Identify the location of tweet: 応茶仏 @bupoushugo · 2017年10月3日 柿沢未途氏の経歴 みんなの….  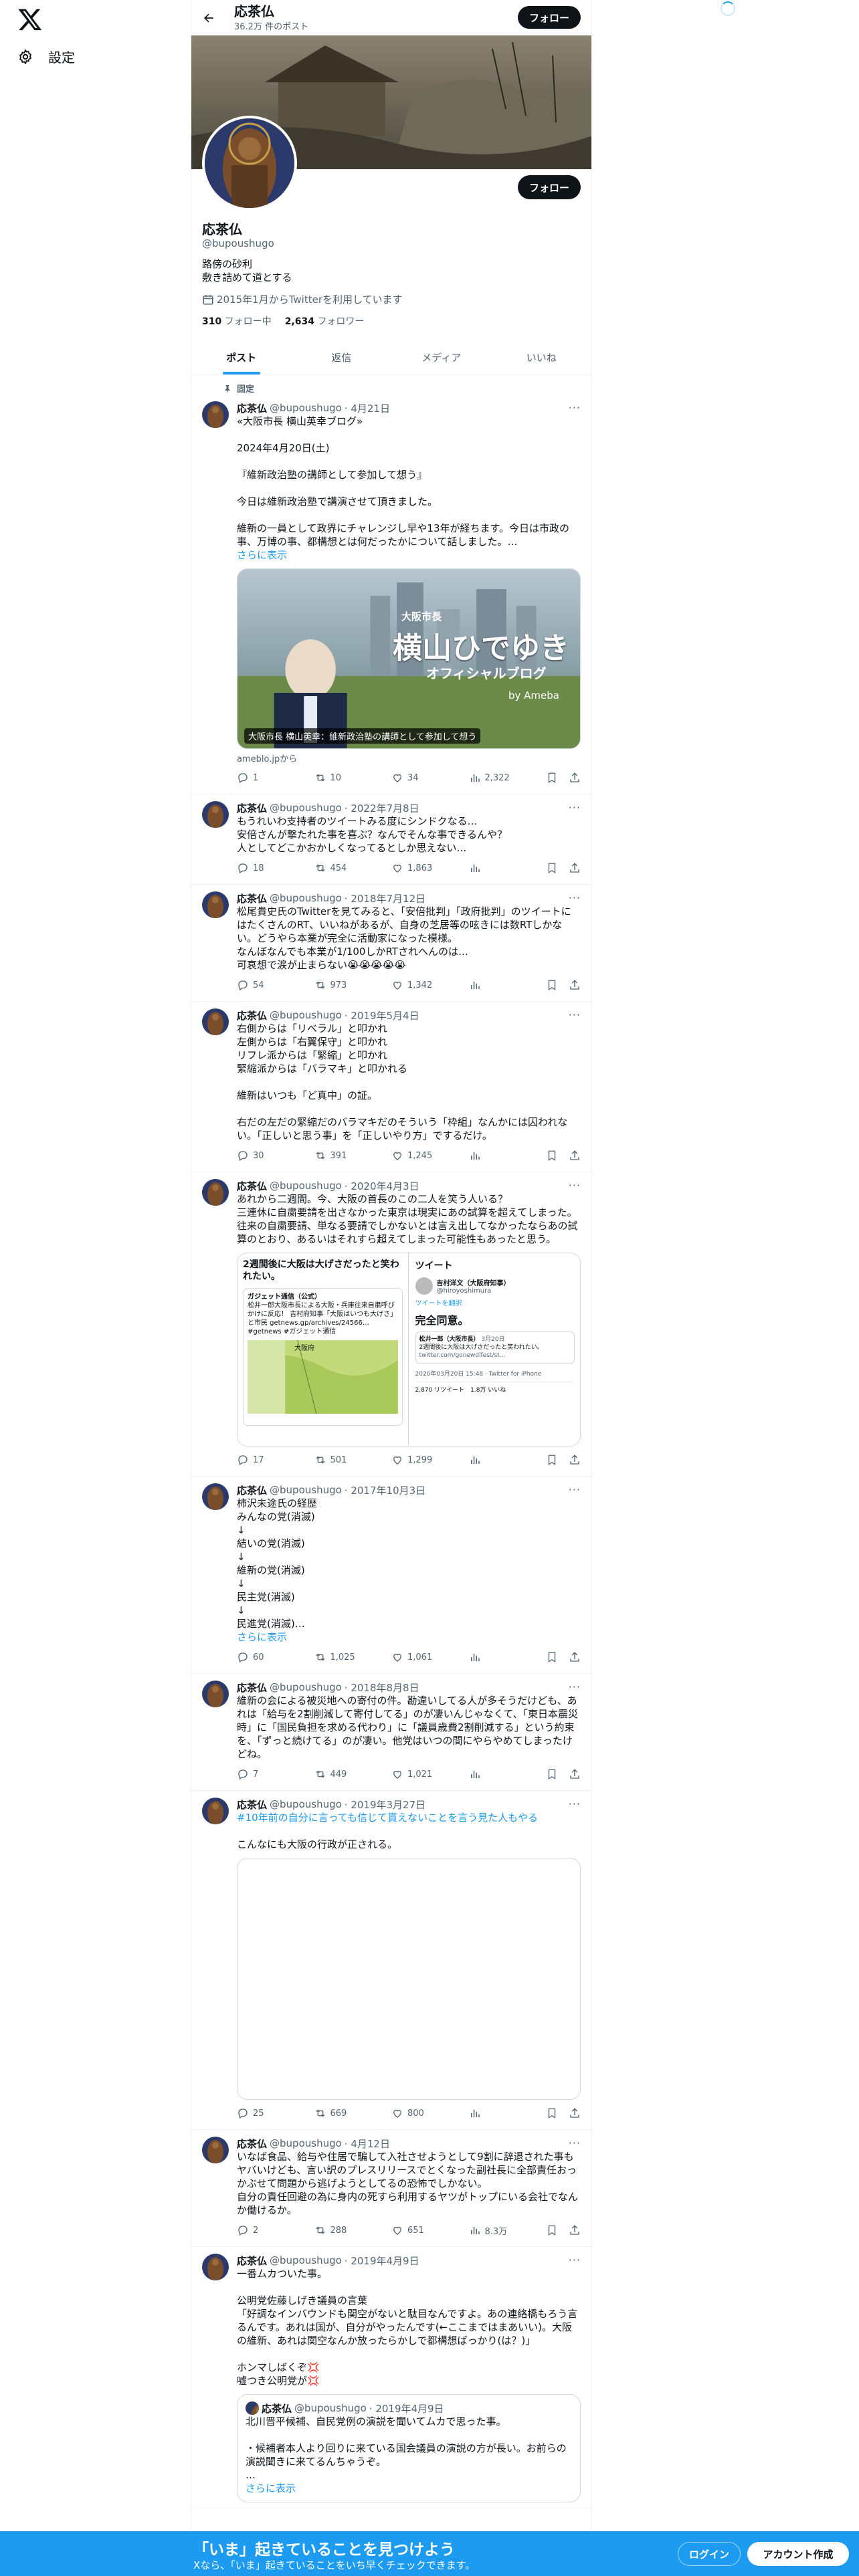
(391, 1575).